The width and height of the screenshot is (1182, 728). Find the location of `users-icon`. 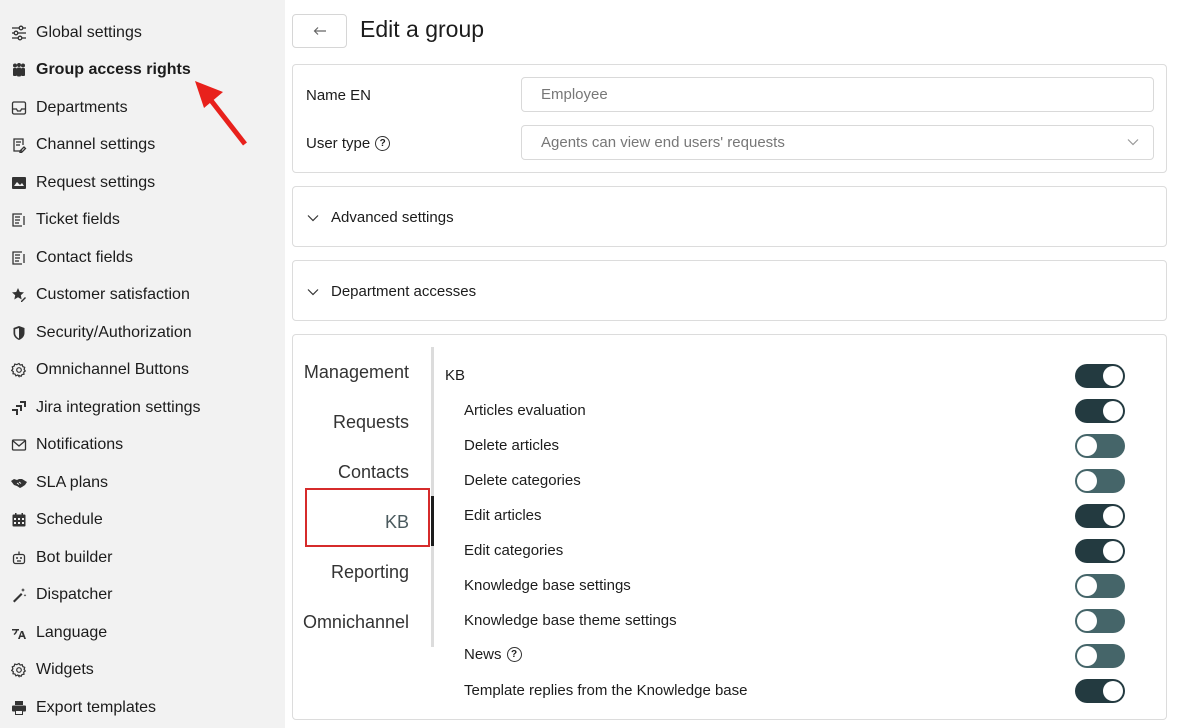

users-icon is located at coordinates (19, 70).